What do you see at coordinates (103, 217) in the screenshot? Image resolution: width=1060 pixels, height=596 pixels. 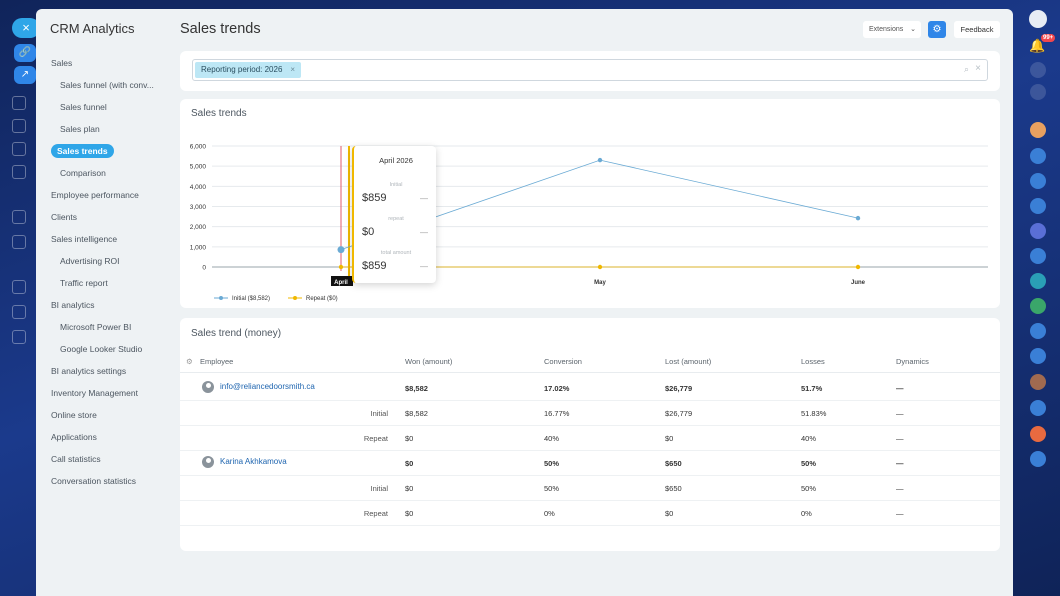 I see `sidebar-item: Clients` at bounding box center [103, 217].